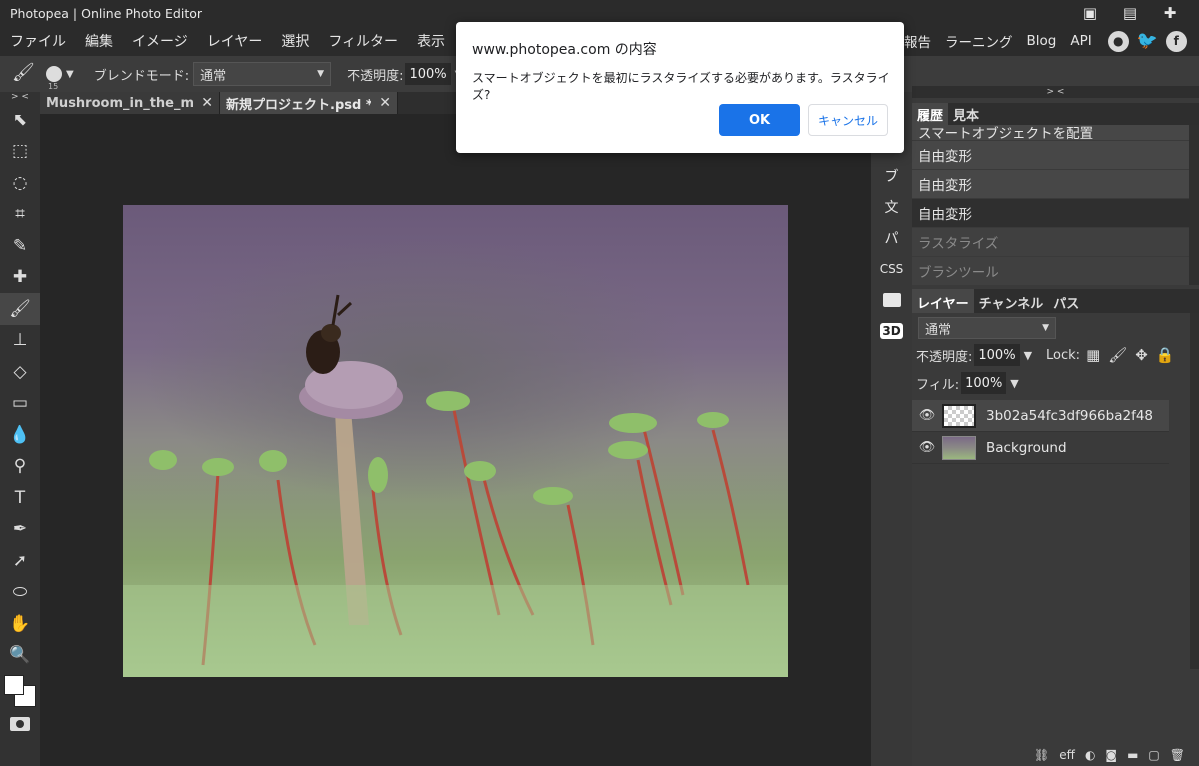  I want to click on link-icon: ⛓, so click(1041, 755).